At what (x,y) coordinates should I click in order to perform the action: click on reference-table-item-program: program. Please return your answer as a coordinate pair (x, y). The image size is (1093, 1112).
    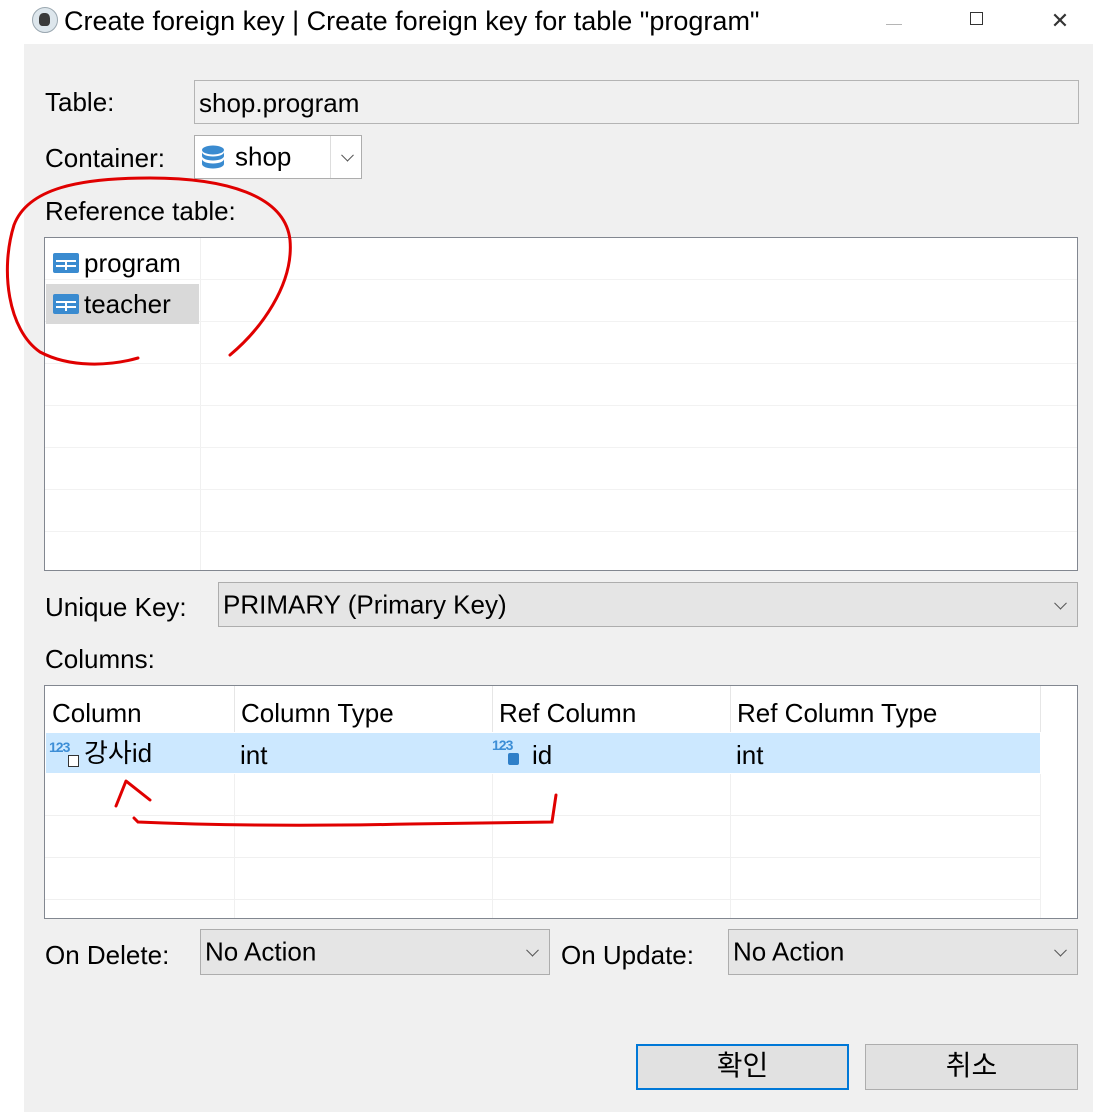
    Looking at the image, I should click on (122, 263).